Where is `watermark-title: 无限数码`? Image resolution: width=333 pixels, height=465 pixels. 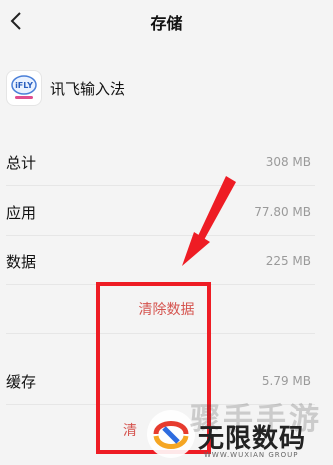 watermark-title: 无限数码 is located at coordinates (252, 439).